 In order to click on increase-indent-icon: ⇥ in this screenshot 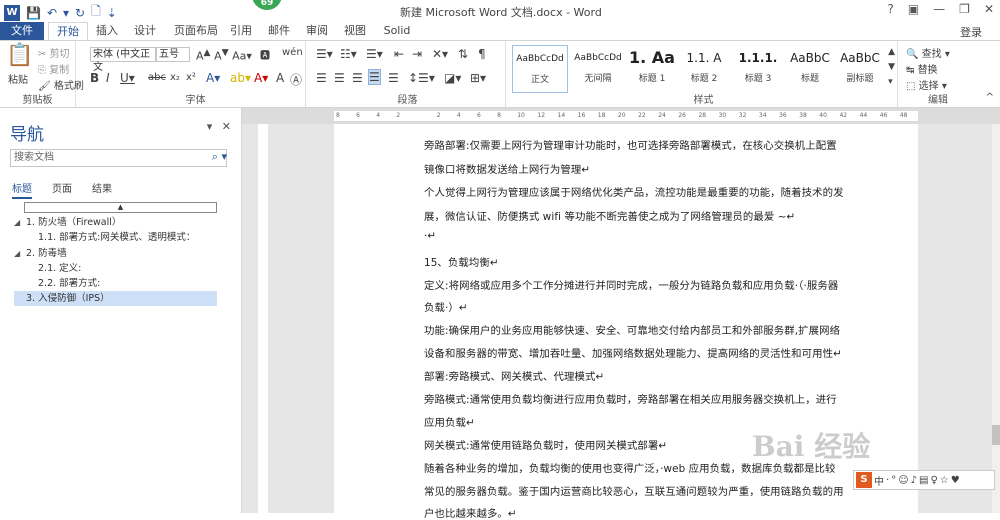, I will do `click(417, 54)`.